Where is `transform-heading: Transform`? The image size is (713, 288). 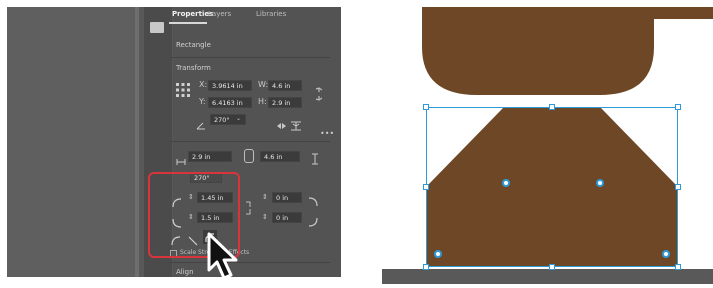 transform-heading: Transform is located at coordinates (193, 68).